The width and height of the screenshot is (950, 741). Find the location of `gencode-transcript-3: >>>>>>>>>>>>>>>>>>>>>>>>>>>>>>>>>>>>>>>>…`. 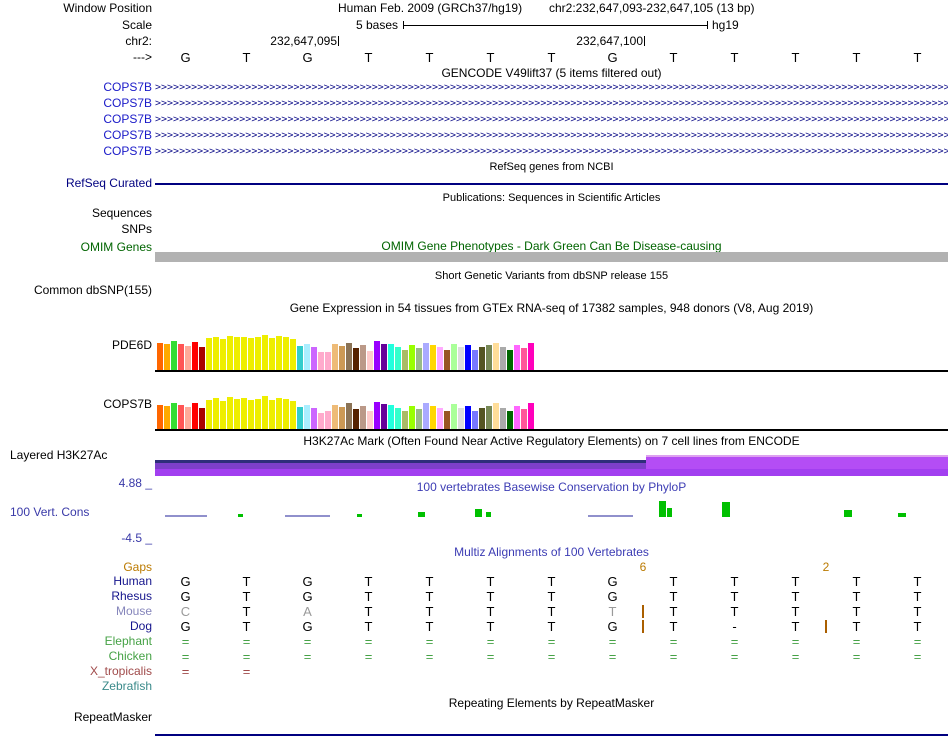

gencode-transcript-3: >>>>>>>>>>>>>>>>>>>>>>>>>>>>>>>>>>>>>>>>… is located at coordinates (551, 120).